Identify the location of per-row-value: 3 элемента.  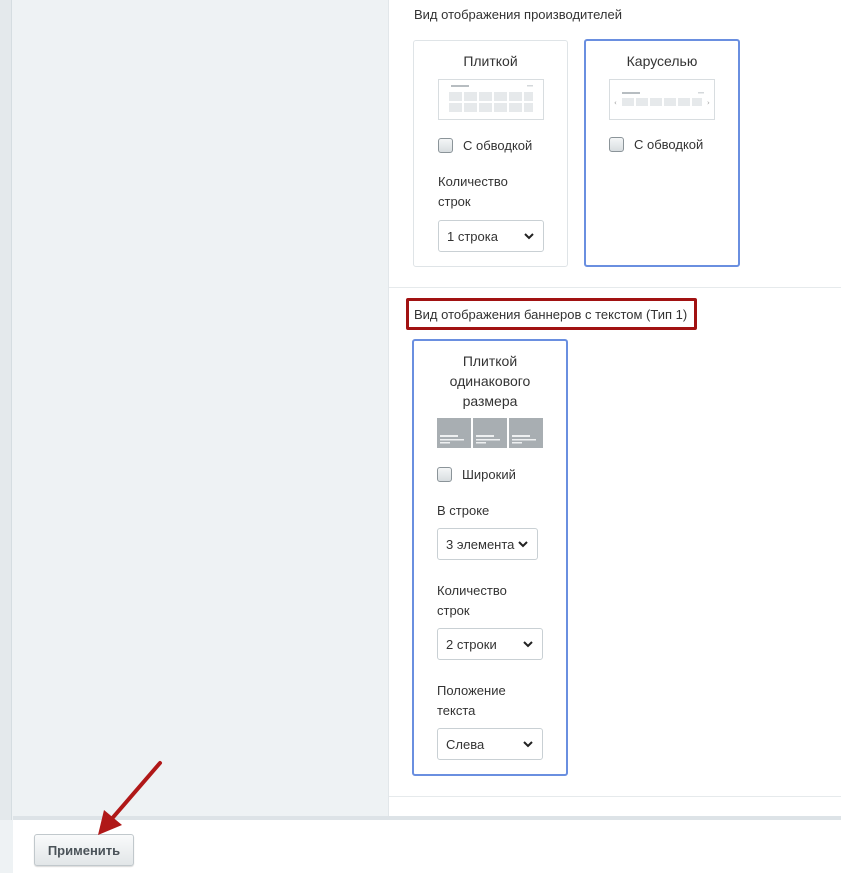
(480, 544).